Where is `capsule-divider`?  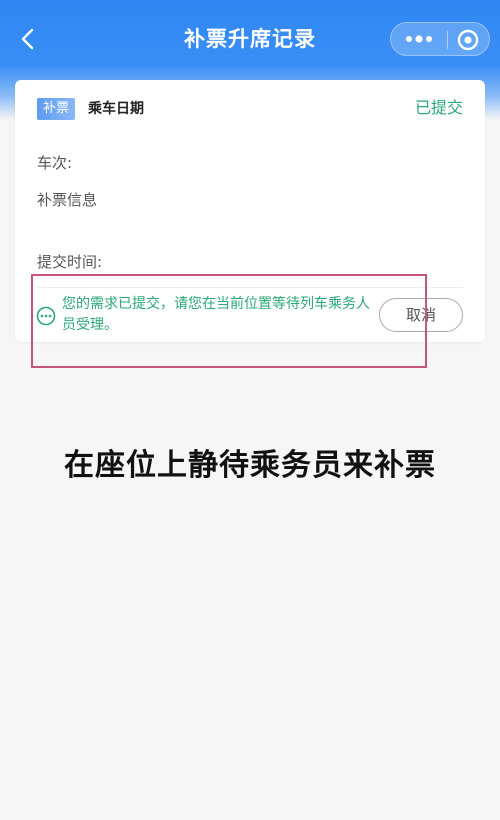
capsule-divider is located at coordinates (447, 40).